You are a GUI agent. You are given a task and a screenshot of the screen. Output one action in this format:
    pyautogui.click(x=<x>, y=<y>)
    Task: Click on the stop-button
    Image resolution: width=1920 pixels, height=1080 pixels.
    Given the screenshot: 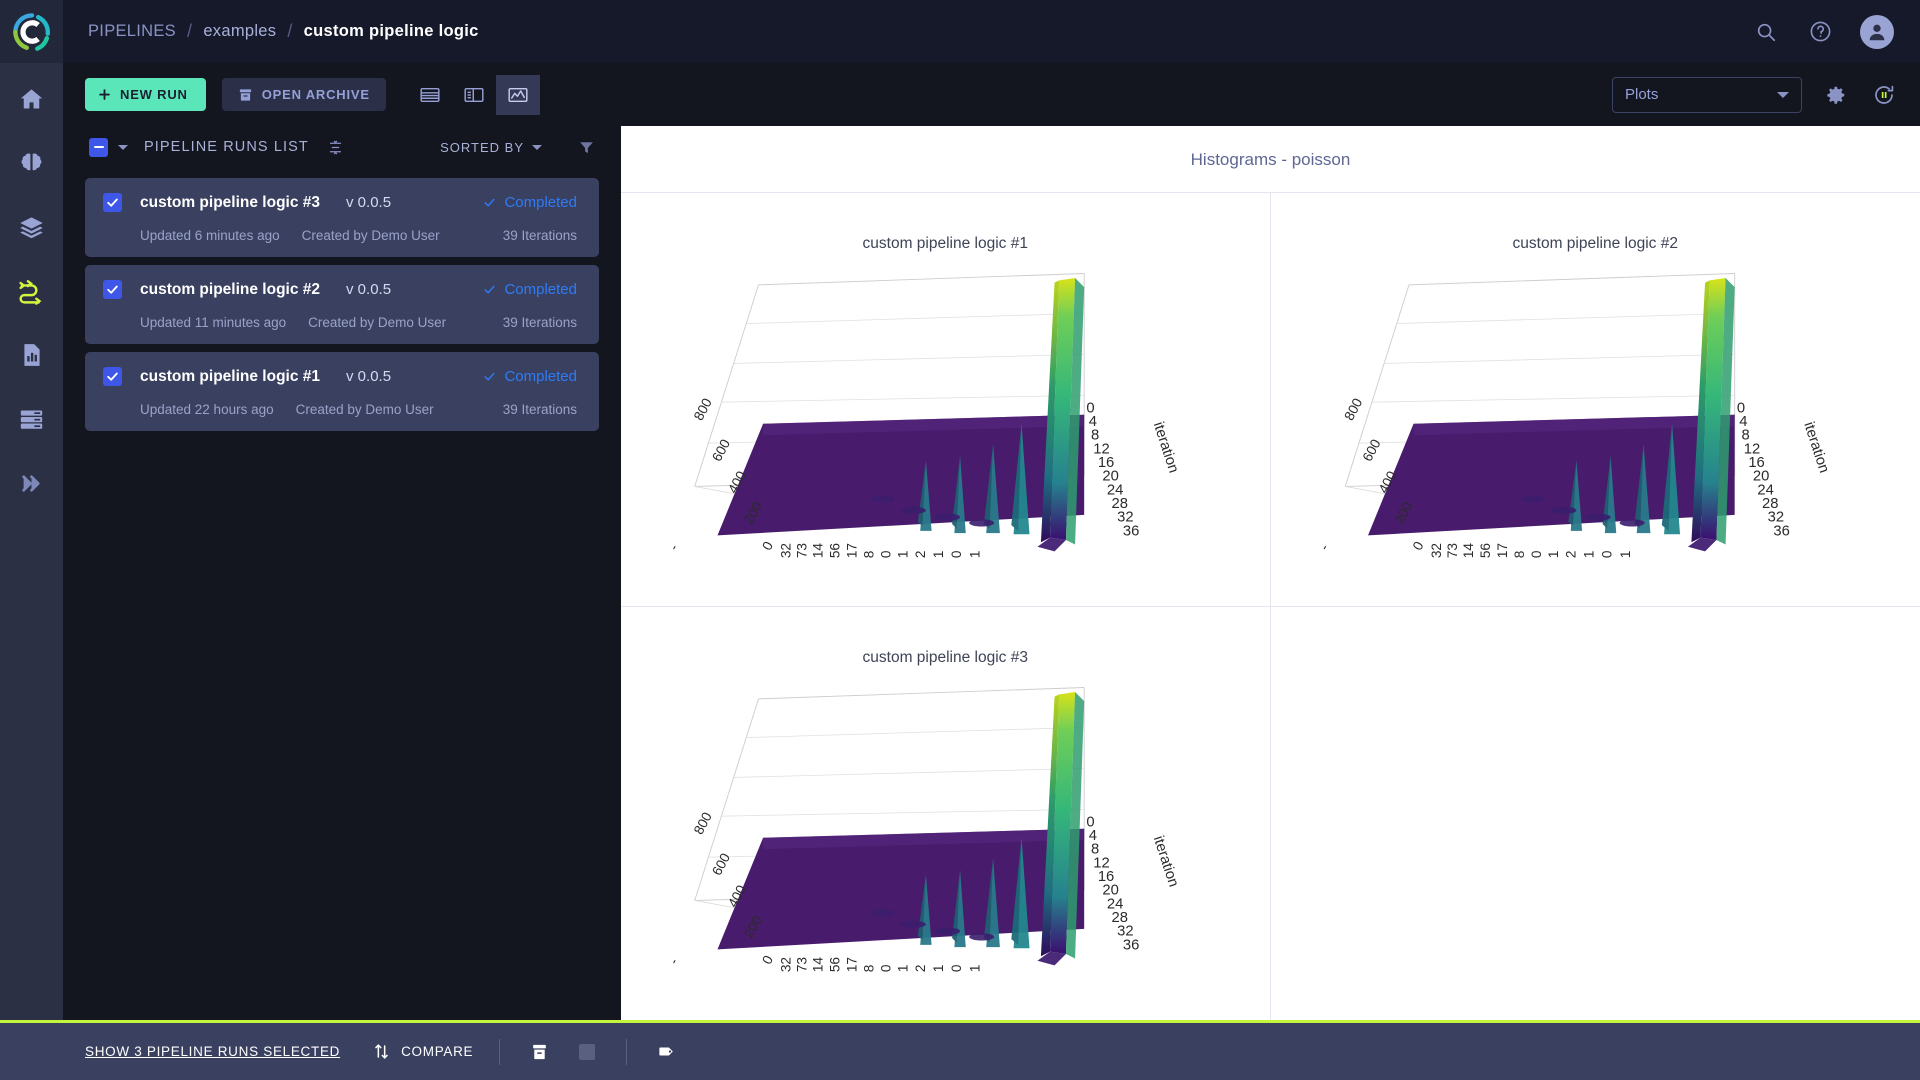 What is the action you would take?
    pyautogui.click(x=587, y=1052)
    